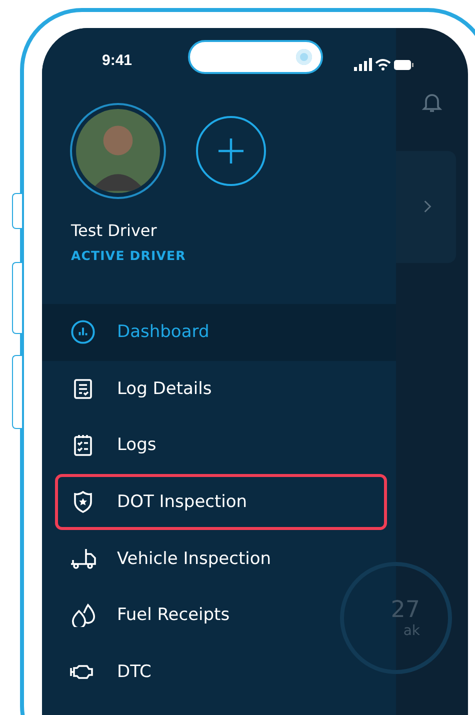 The width and height of the screenshot is (475, 715). Describe the element at coordinates (83, 558) in the screenshot. I see `truck-icon` at that location.